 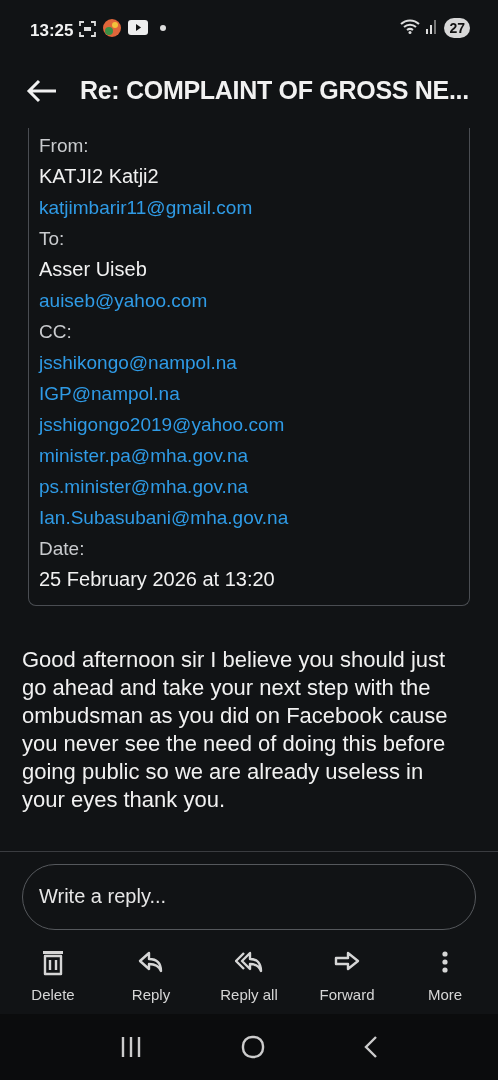 What do you see at coordinates (131, 1047) in the screenshot?
I see `recent-apps-icon` at bounding box center [131, 1047].